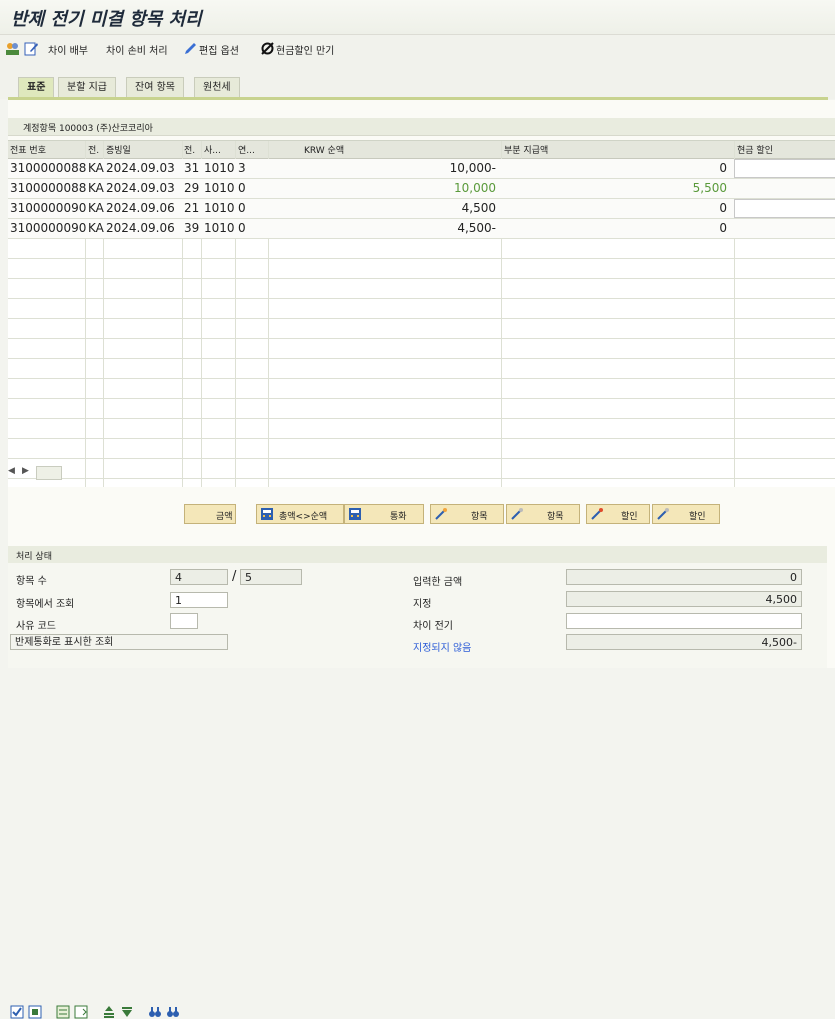  Describe the element at coordinates (25, 471) in the screenshot. I see `scroll-right-icon: ▶` at that location.